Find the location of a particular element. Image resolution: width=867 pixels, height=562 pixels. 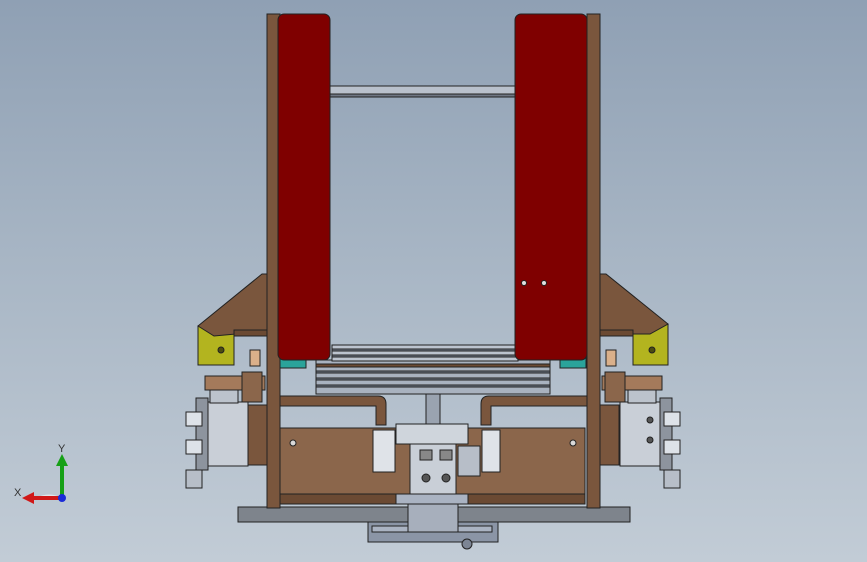

y-axis-head is located at coordinates (62, 460).